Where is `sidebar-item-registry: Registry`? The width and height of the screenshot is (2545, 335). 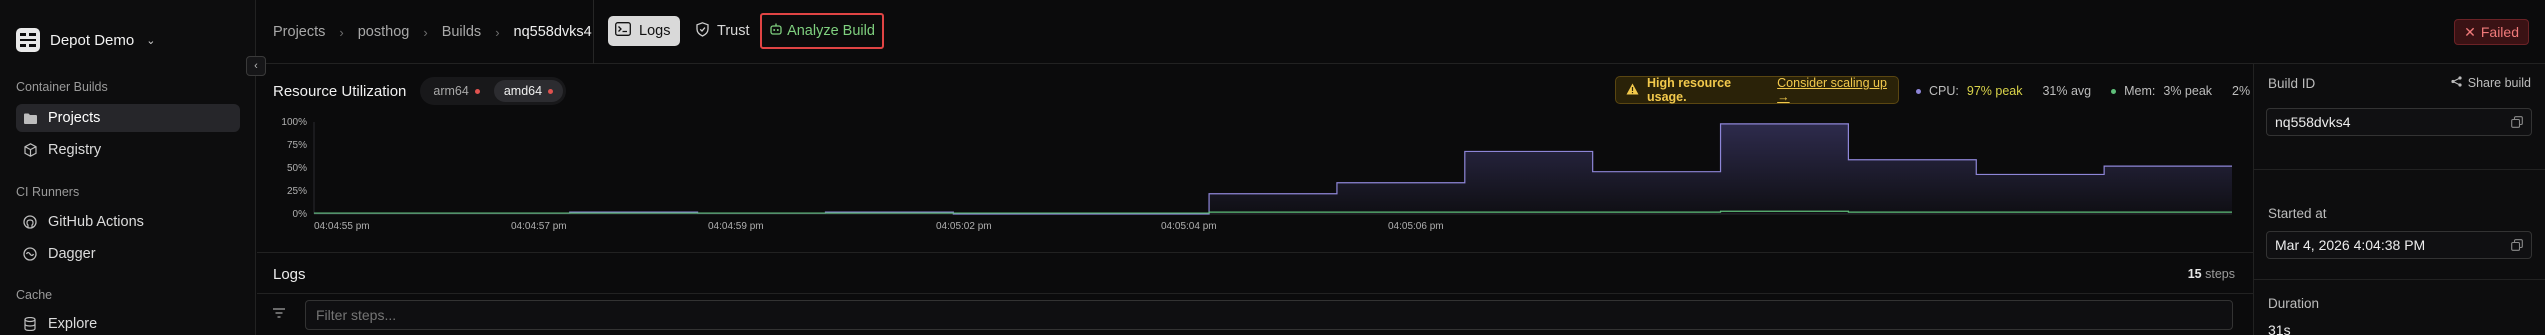 sidebar-item-registry: Registry is located at coordinates (128, 150).